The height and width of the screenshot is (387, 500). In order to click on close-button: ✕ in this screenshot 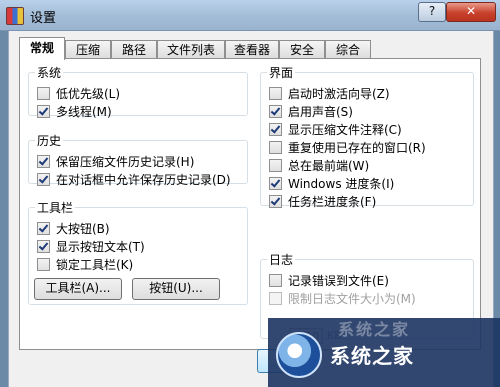, I will do `click(471, 12)`.